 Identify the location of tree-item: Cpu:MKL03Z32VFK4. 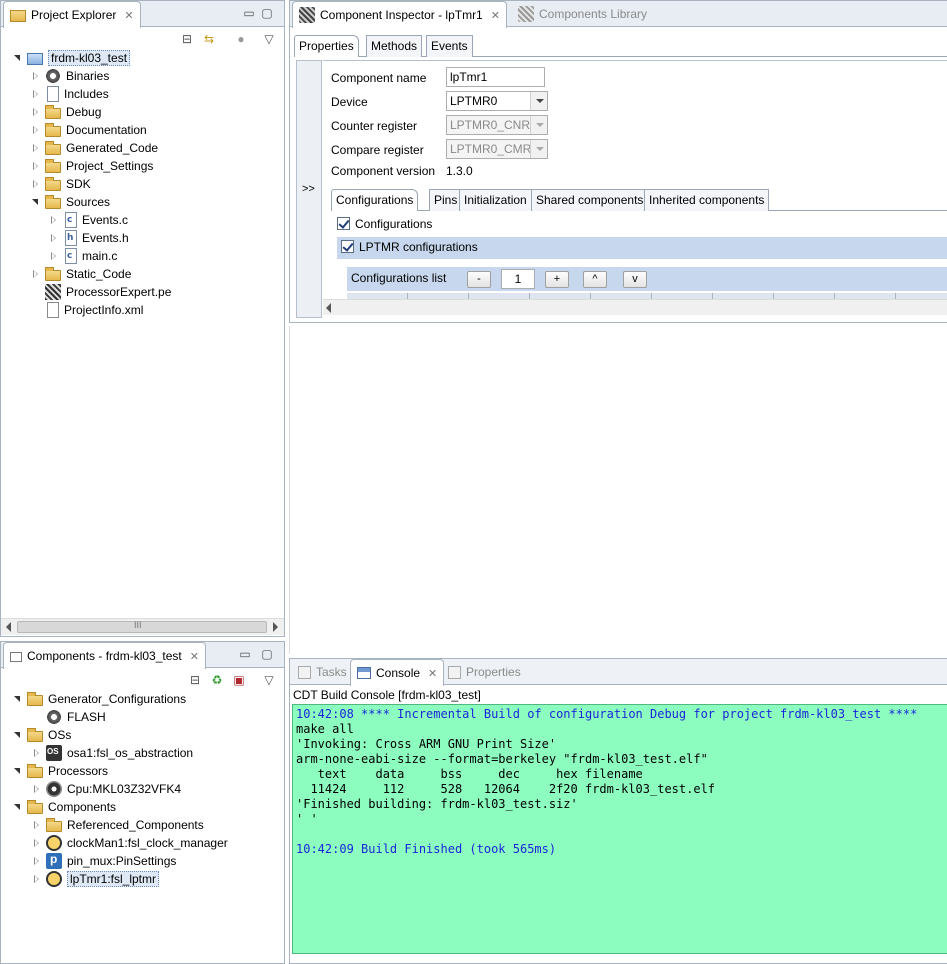
(106, 789).